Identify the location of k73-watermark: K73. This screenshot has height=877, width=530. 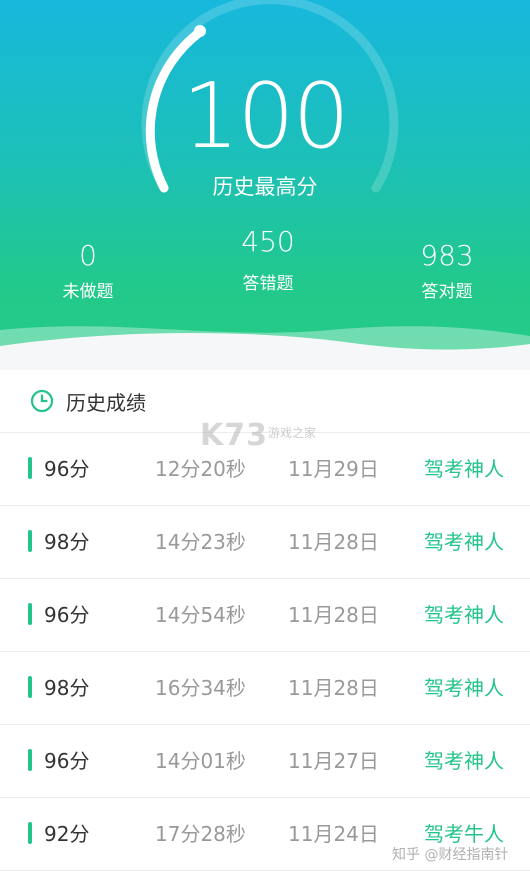
(234, 435).